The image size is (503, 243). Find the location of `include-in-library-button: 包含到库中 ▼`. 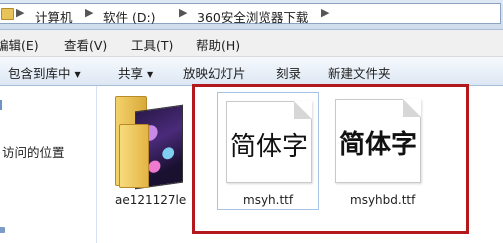

include-in-library-button: 包含到库中 ▼ is located at coordinates (44, 72).